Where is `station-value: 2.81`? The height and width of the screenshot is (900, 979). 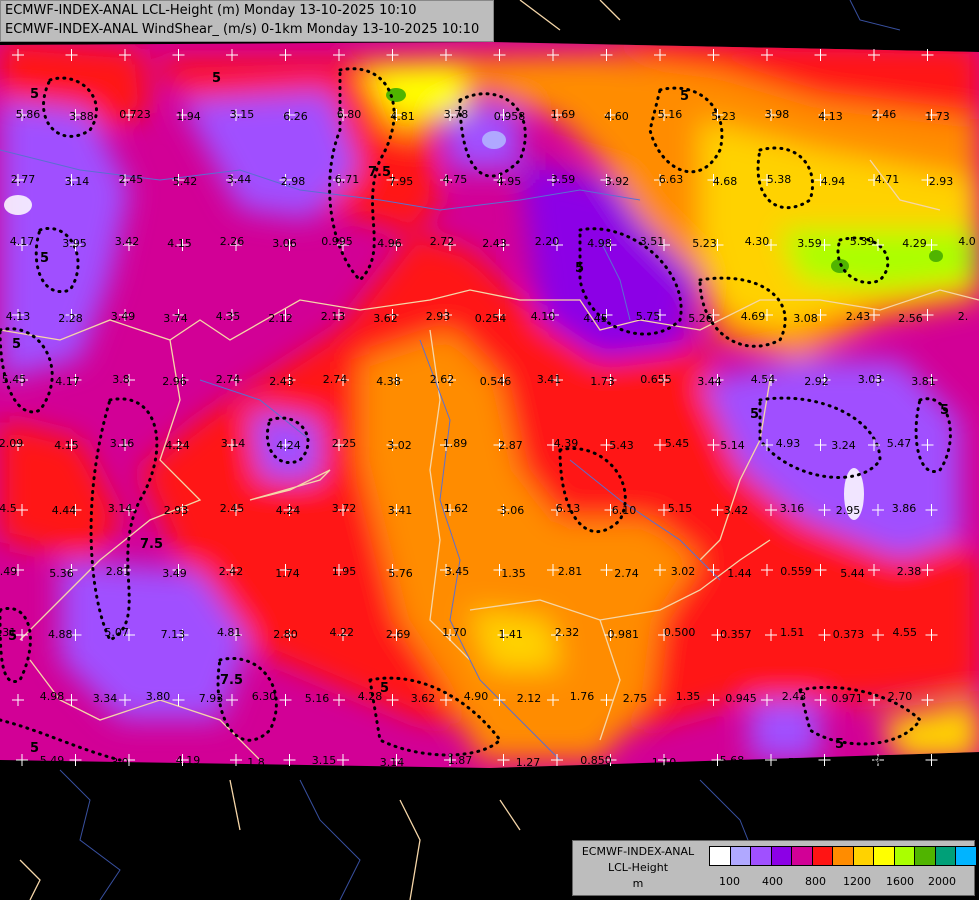
station-value: 2.81 is located at coordinates (118, 571).